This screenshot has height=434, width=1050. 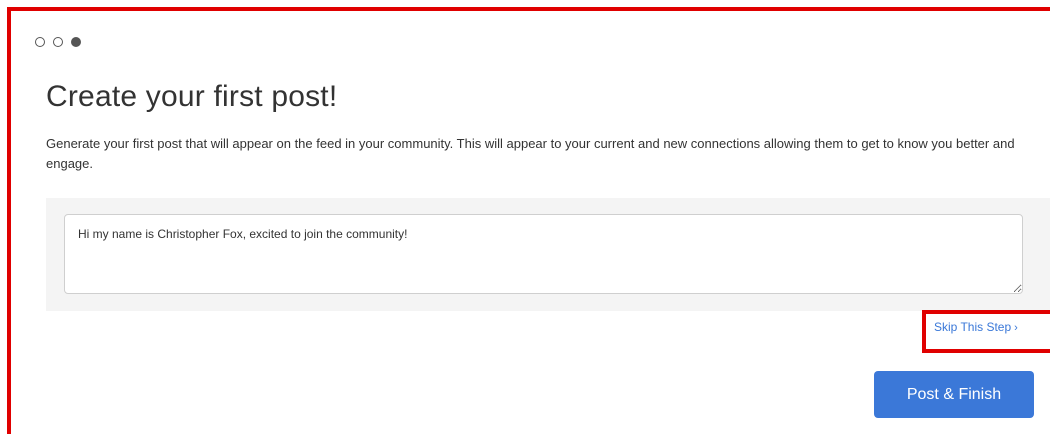 What do you see at coordinates (192, 96) in the screenshot?
I see `page-title: Create your first post!` at bounding box center [192, 96].